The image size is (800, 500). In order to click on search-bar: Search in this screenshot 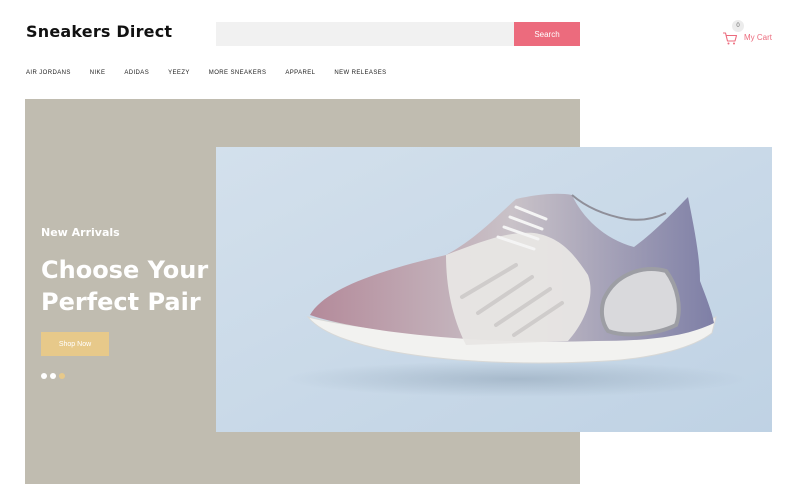, I will do `click(398, 34)`.